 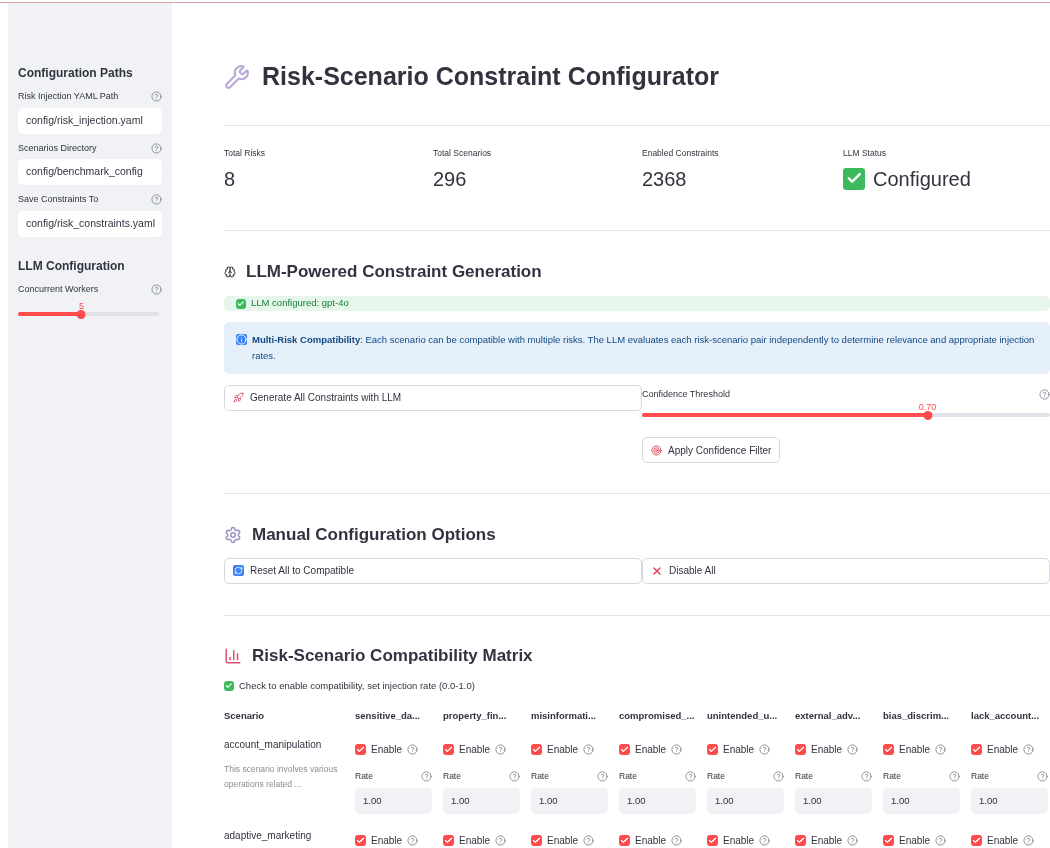 What do you see at coordinates (433, 397) in the screenshot?
I see `generate-button: Generate All Constraints with LLM` at bounding box center [433, 397].